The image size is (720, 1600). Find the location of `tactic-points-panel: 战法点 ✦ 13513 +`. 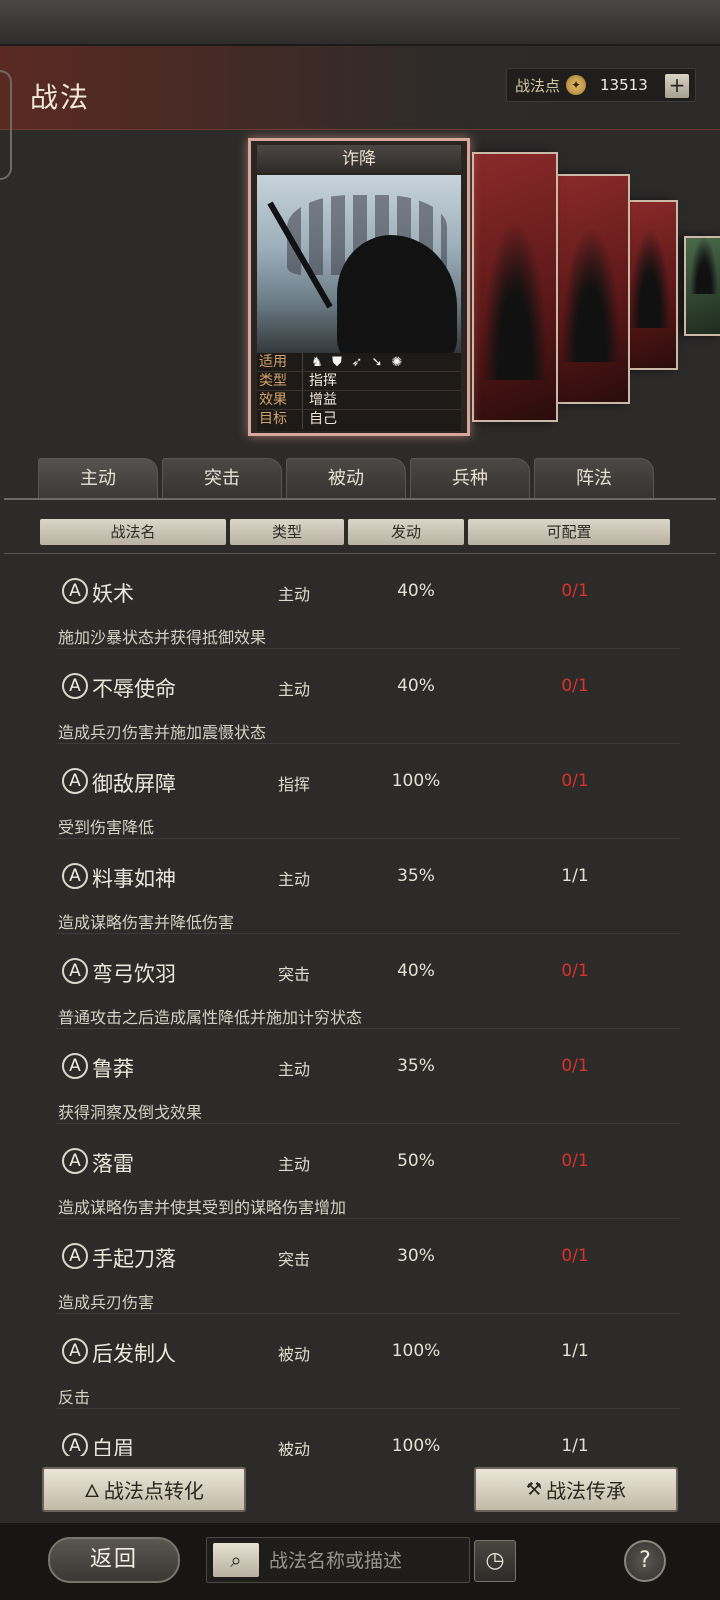

tactic-points-panel: 战法点 ✦ 13513 + is located at coordinates (601, 85).